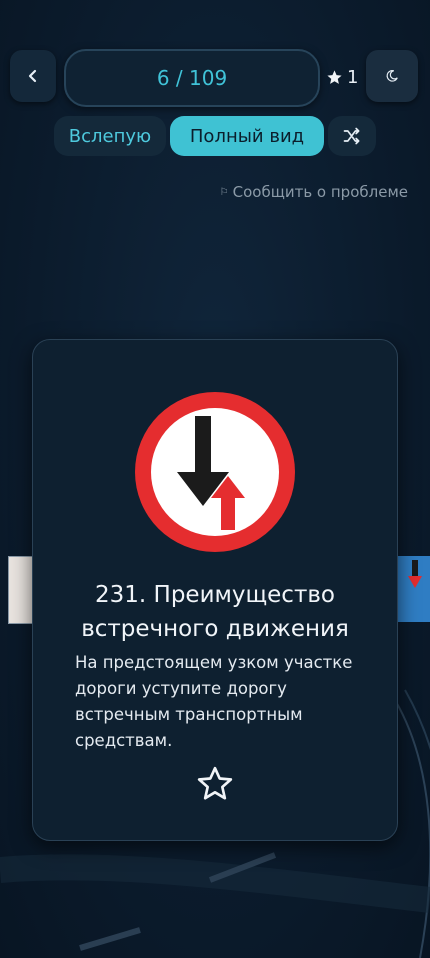  What do you see at coordinates (215, 612) in the screenshot?
I see `sign-title: 231. Преимущество встречного движения` at bounding box center [215, 612].